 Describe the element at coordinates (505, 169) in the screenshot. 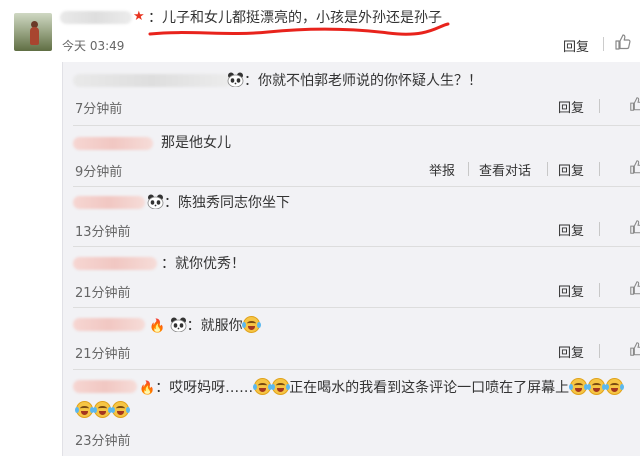

I see `view-conversation-button: 查看对话` at that location.